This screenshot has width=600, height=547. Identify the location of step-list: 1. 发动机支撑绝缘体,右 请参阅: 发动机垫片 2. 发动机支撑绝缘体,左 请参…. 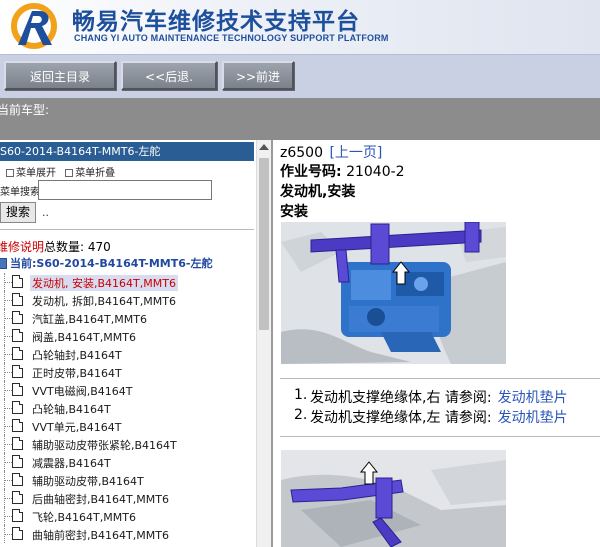
(440, 405).